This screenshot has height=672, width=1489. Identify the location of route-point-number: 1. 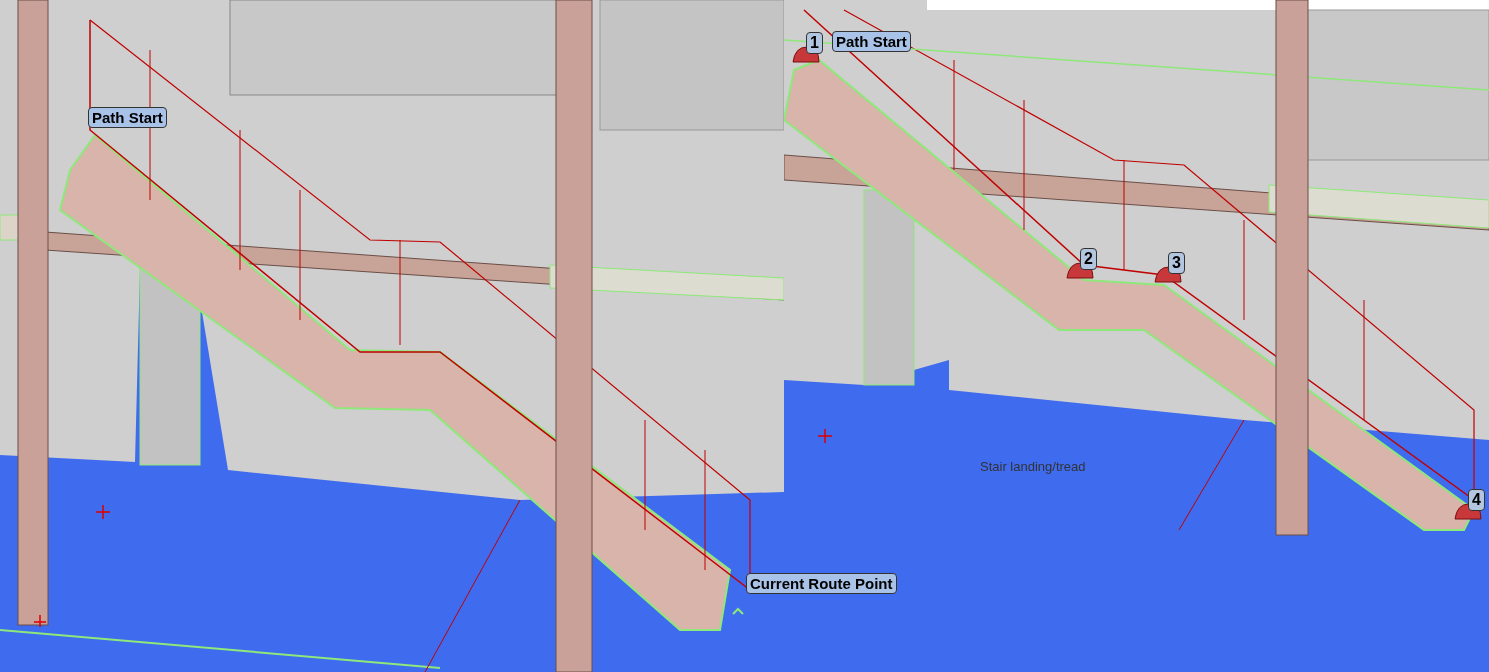
(814, 43).